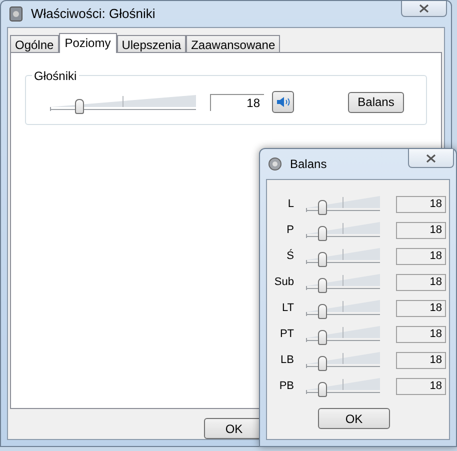  What do you see at coordinates (286, 334) in the screenshot?
I see `channel-label: PT` at bounding box center [286, 334].